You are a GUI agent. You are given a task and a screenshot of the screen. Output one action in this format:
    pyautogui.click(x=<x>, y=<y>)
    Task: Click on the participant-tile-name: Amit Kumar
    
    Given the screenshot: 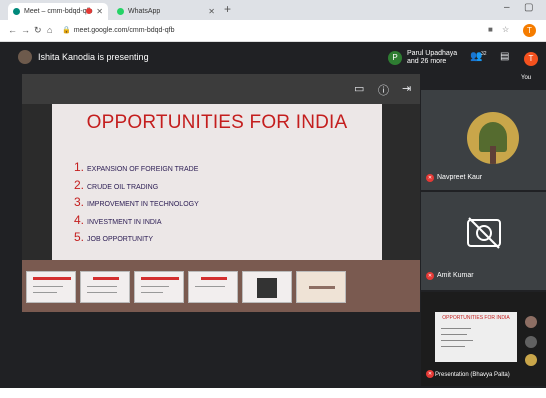 What is the action you would take?
    pyautogui.click(x=455, y=275)
    